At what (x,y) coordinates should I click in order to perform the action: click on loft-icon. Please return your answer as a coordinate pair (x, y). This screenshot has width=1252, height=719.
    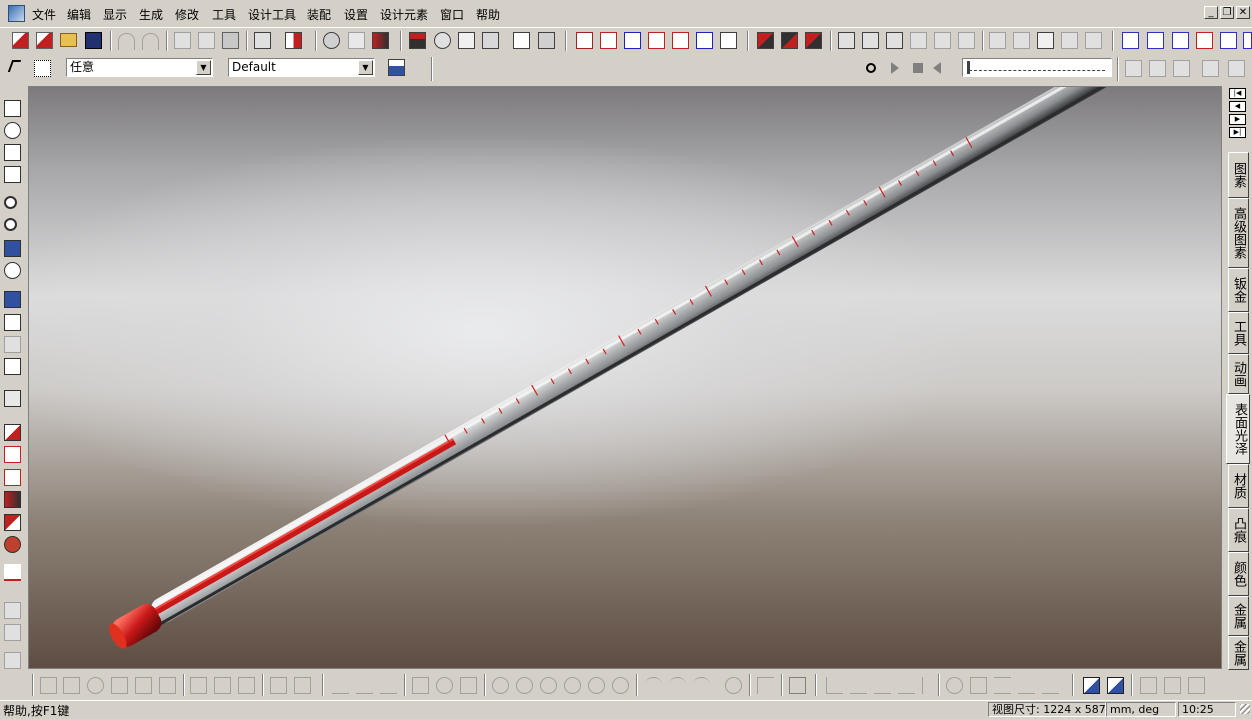
    Looking at the image, I should click on (490, 40).